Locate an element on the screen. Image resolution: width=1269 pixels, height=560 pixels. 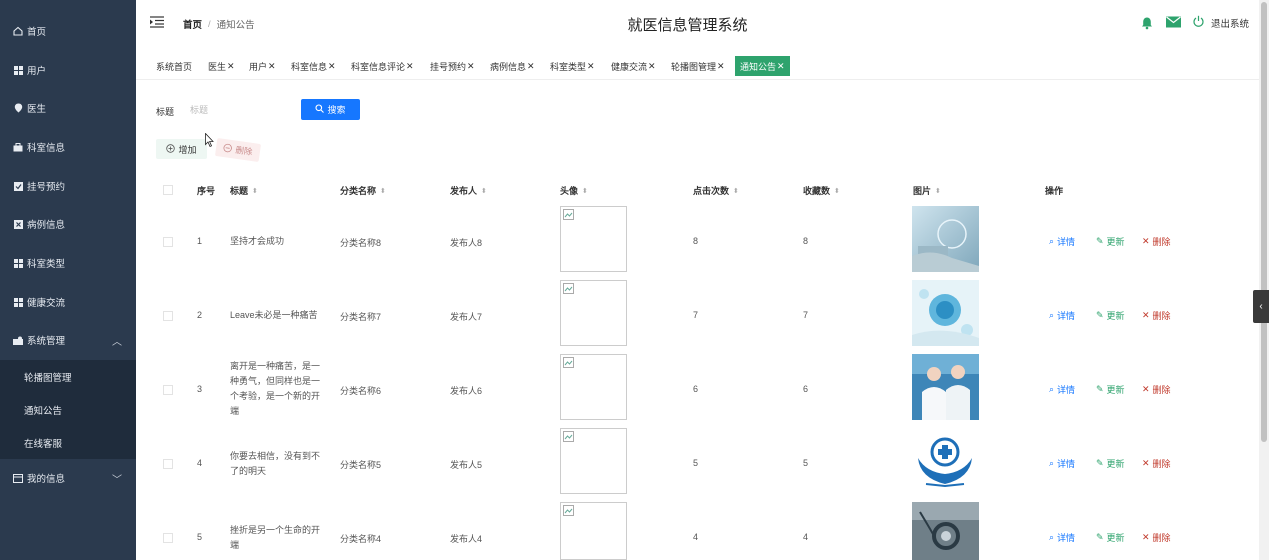
bulk-delete-button: 删除 is located at coordinates (238, 150).